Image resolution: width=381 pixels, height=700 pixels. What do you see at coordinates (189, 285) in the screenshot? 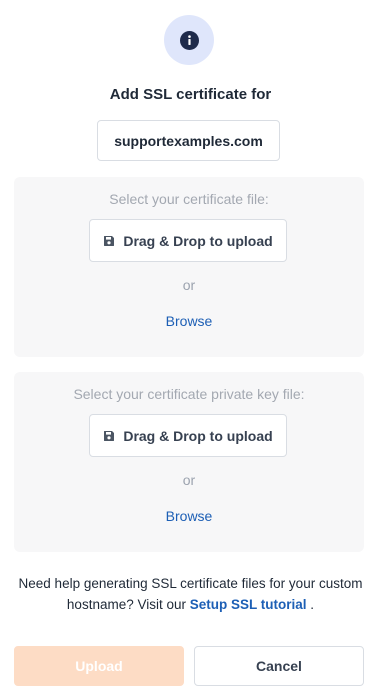
I see `certificate-or-text: or` at bounding box center [189, 285].